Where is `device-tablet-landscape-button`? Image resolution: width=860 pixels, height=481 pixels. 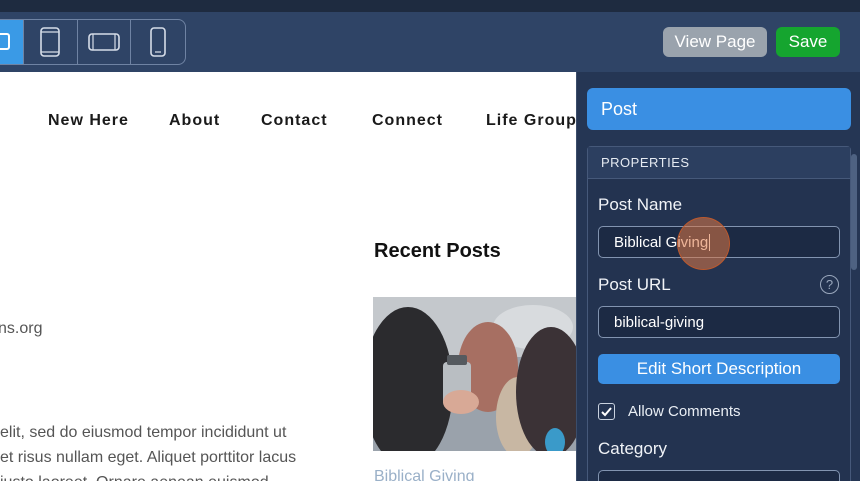 device-tablet-landscape-button is located at coordinates (105, 42).